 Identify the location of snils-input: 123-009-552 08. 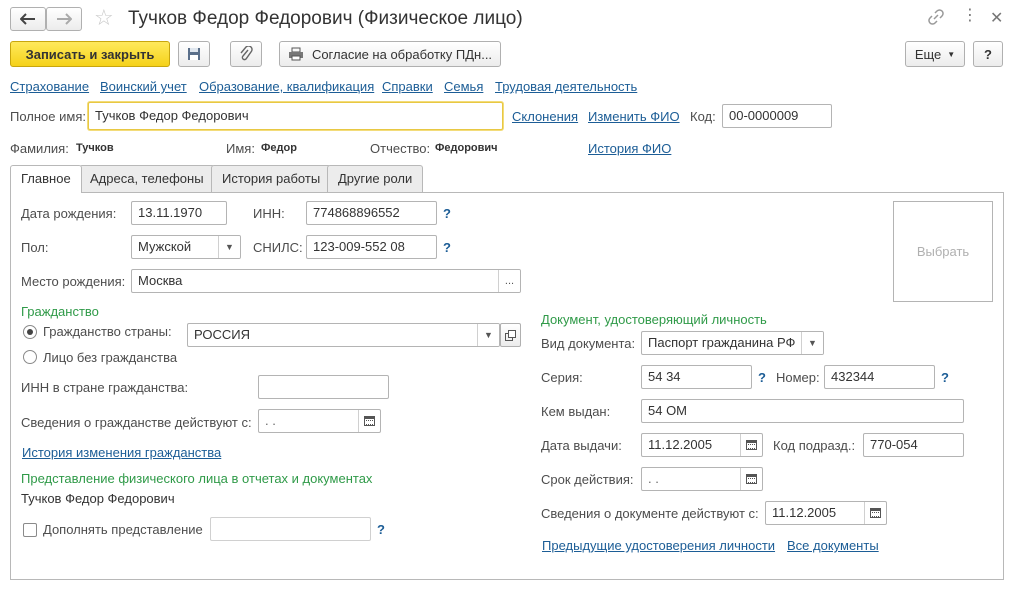
(371, 247).